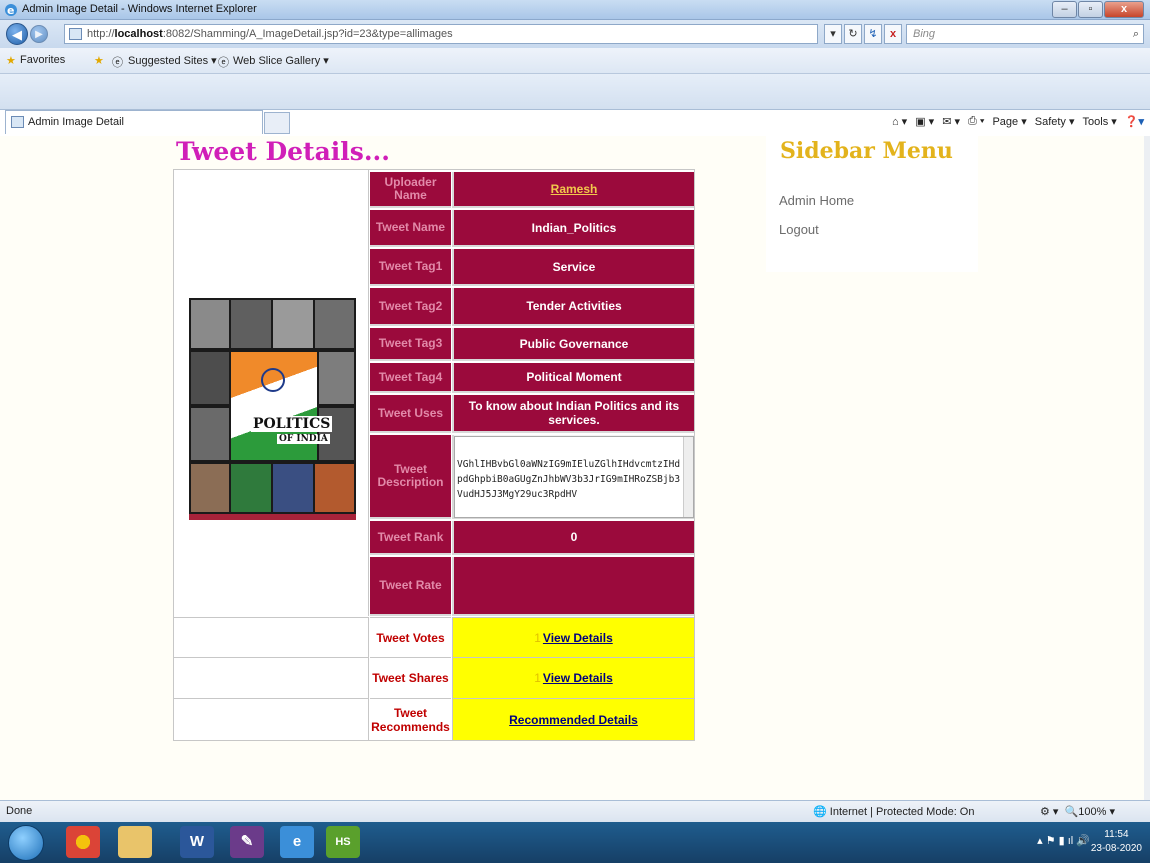  Describe the element at coordinates (1134, 121) in the screenshot. I see `help-icon: ❓▾` at that location.